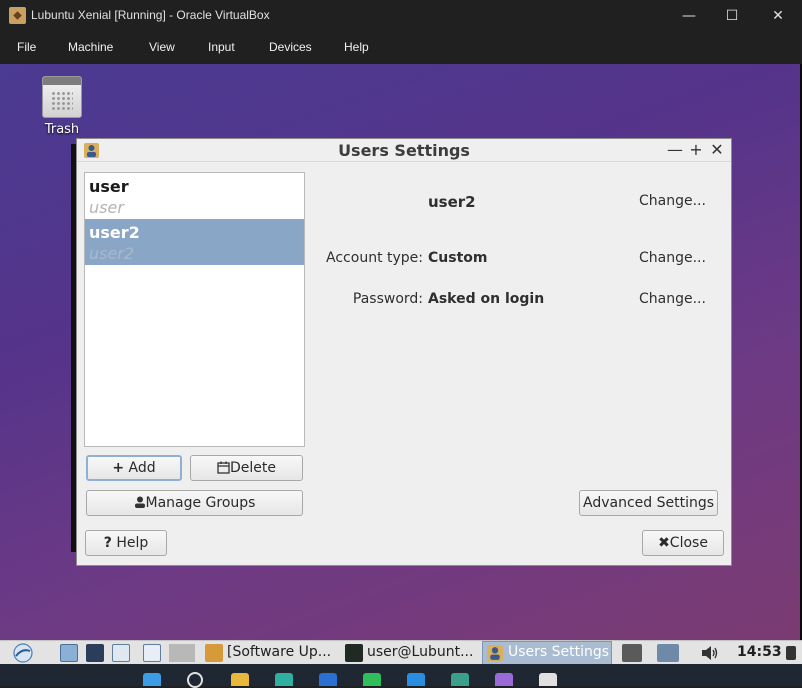 This screenshot has width=802, height=688. Describe the element at coordinates (356, 47) in the screenshot. I see `menu-help: Help` at that location.